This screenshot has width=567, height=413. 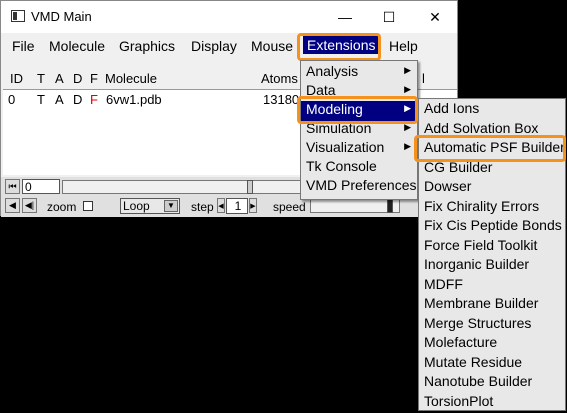 What do you see at coordinates (345, 17) in the screenshot?
I see `minimize-button: —` at bounding box center [345, 17].